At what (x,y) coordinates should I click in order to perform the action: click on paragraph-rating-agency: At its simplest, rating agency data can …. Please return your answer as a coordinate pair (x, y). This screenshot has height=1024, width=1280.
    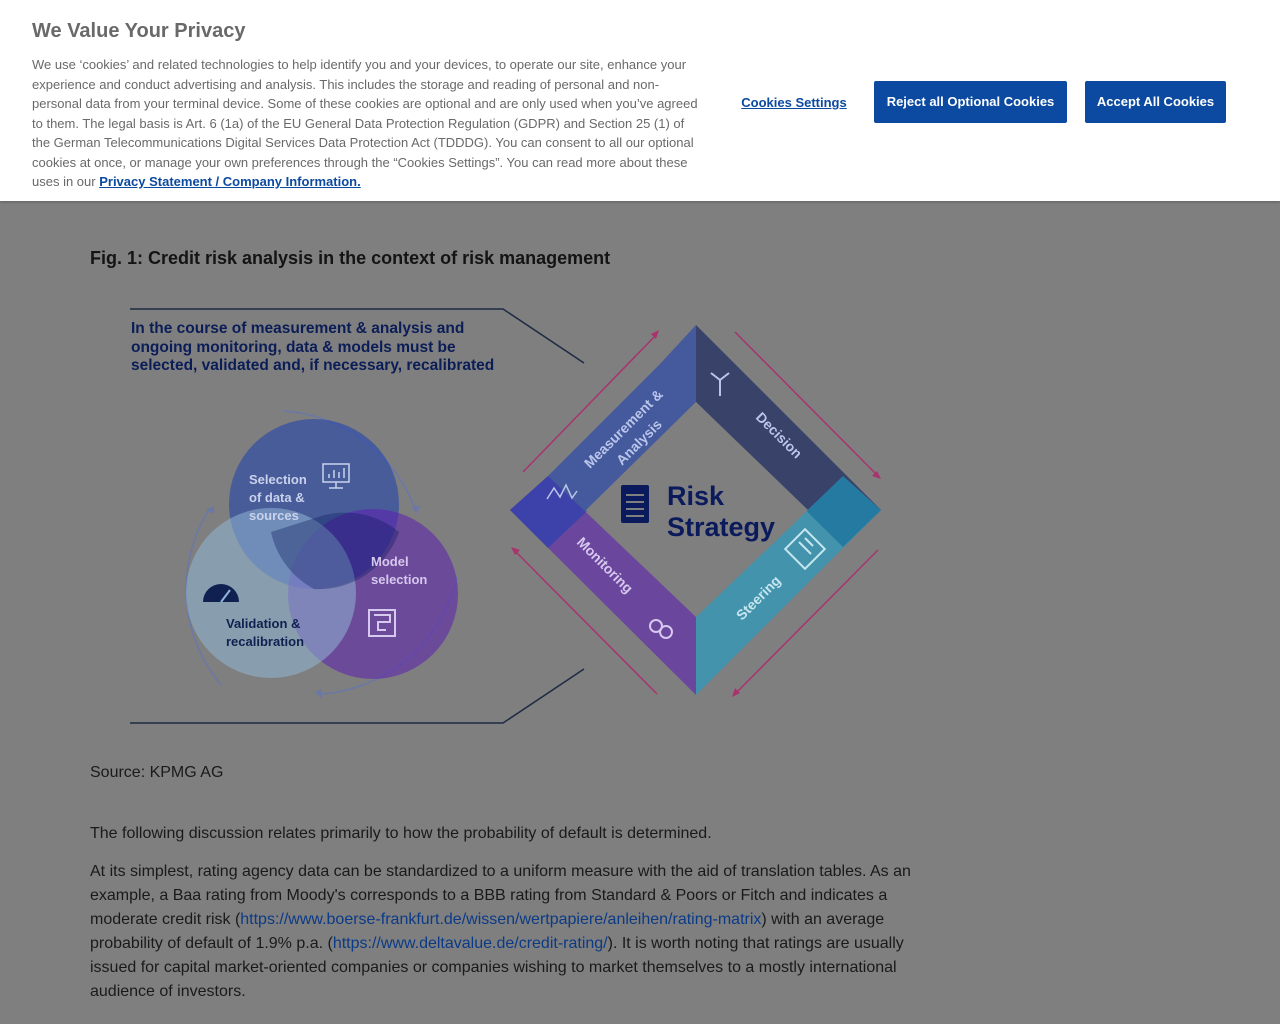
    Looking at the image, I should click on (505, 932).